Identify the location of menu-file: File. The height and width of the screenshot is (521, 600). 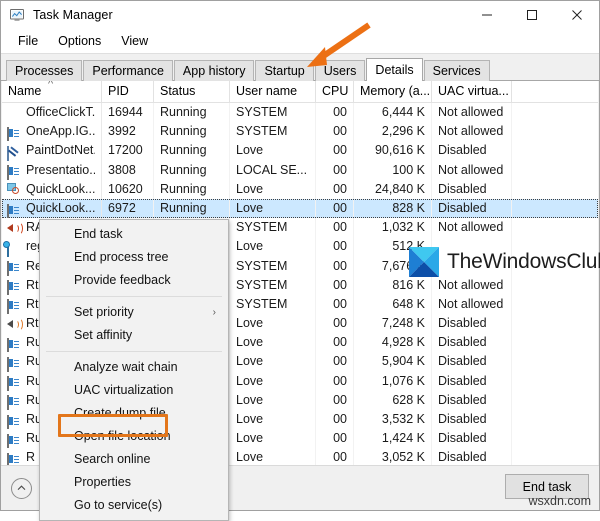
(28, 41).